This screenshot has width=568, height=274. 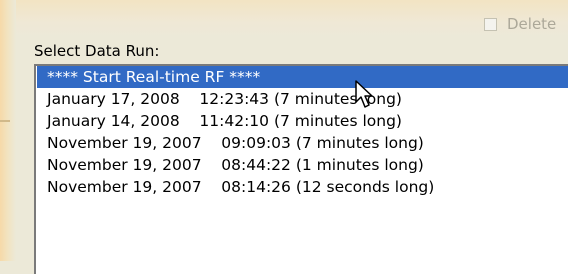 I want to click on list-item-start-realtime: **** Start Real-time RF ****, so click(x=302, y=77).